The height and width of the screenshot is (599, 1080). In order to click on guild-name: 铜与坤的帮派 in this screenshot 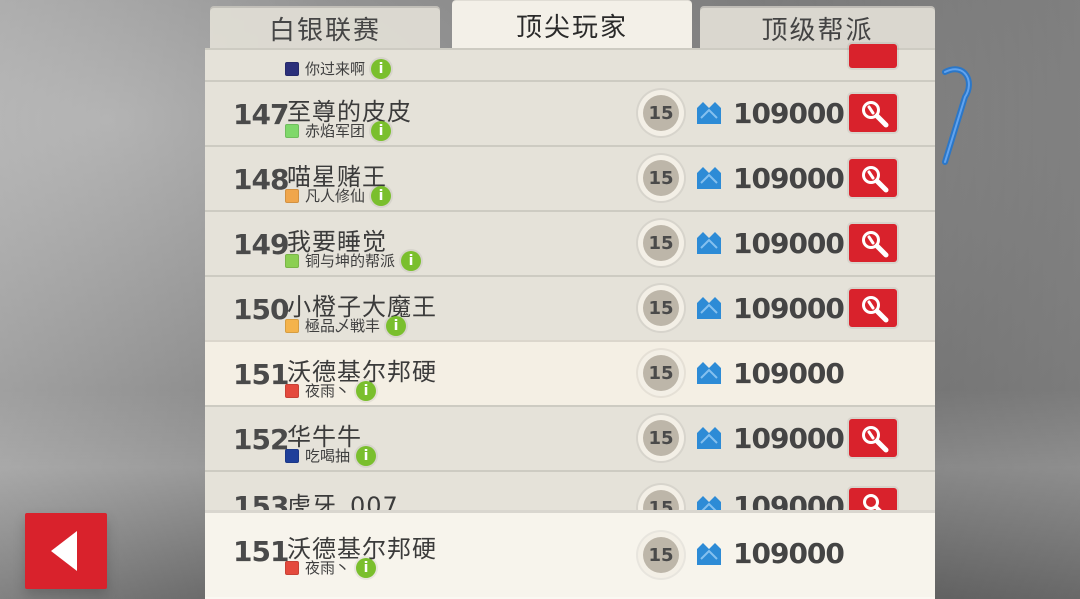, I will do `click(350, 261)`.